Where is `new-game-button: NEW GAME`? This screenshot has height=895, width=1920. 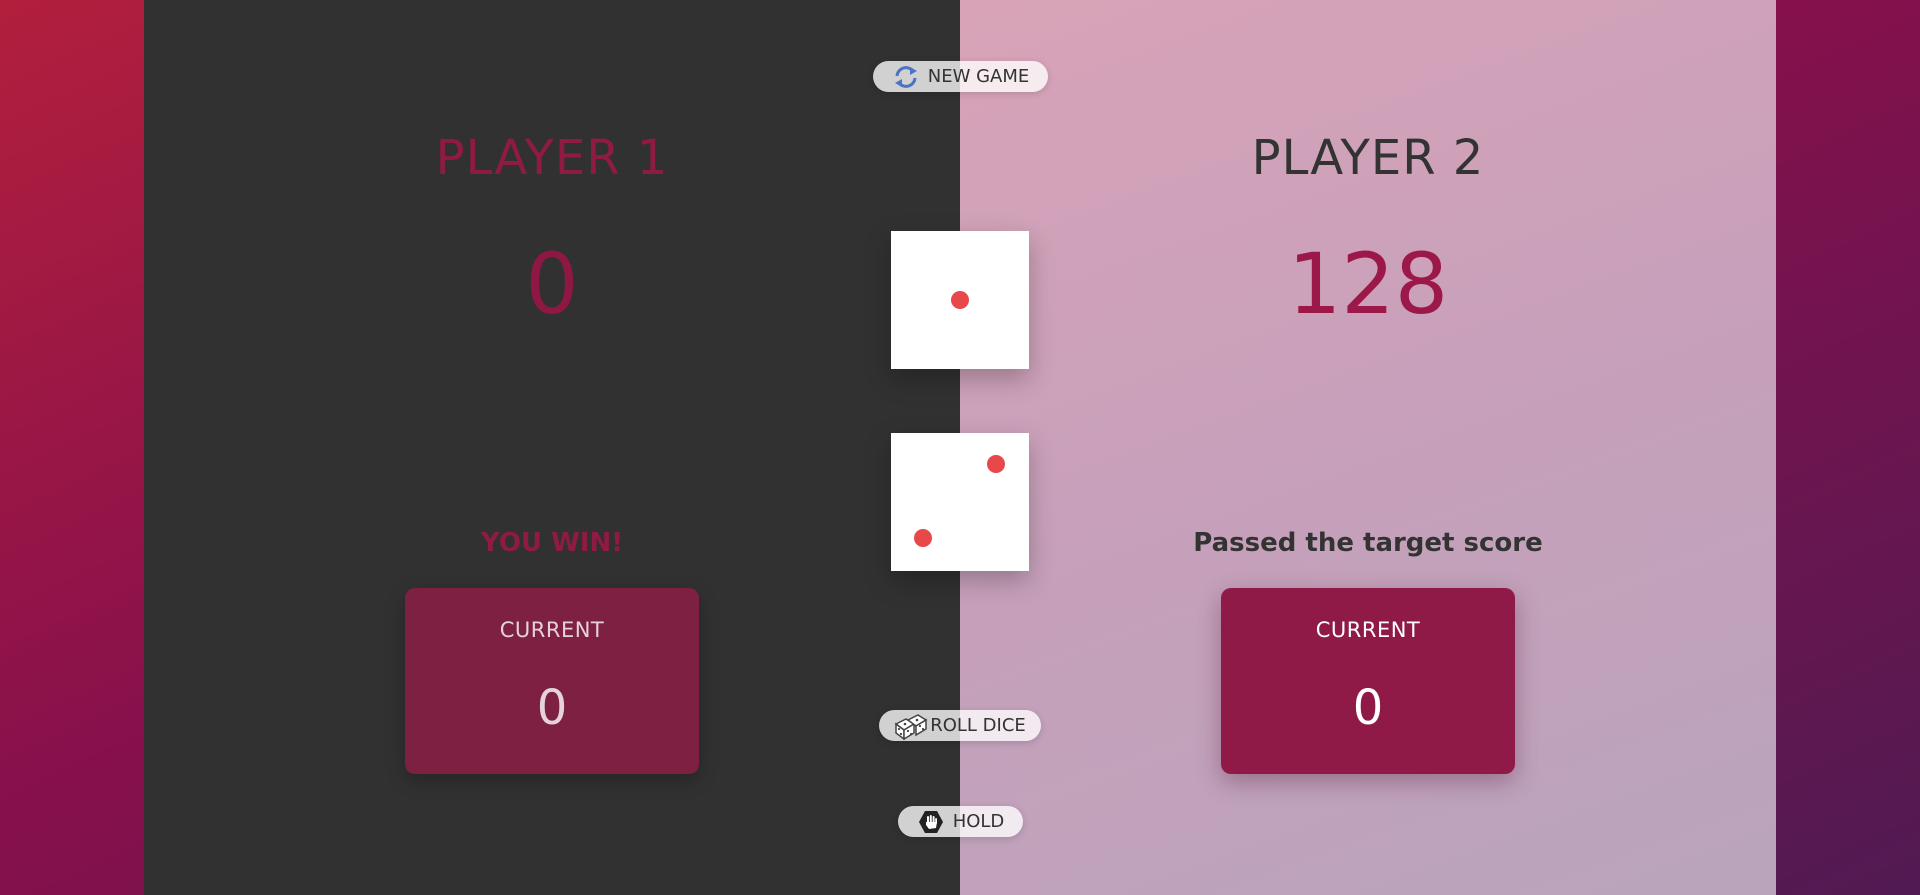 new-game-button: NEW GAME is located at coordinates (960, 76).